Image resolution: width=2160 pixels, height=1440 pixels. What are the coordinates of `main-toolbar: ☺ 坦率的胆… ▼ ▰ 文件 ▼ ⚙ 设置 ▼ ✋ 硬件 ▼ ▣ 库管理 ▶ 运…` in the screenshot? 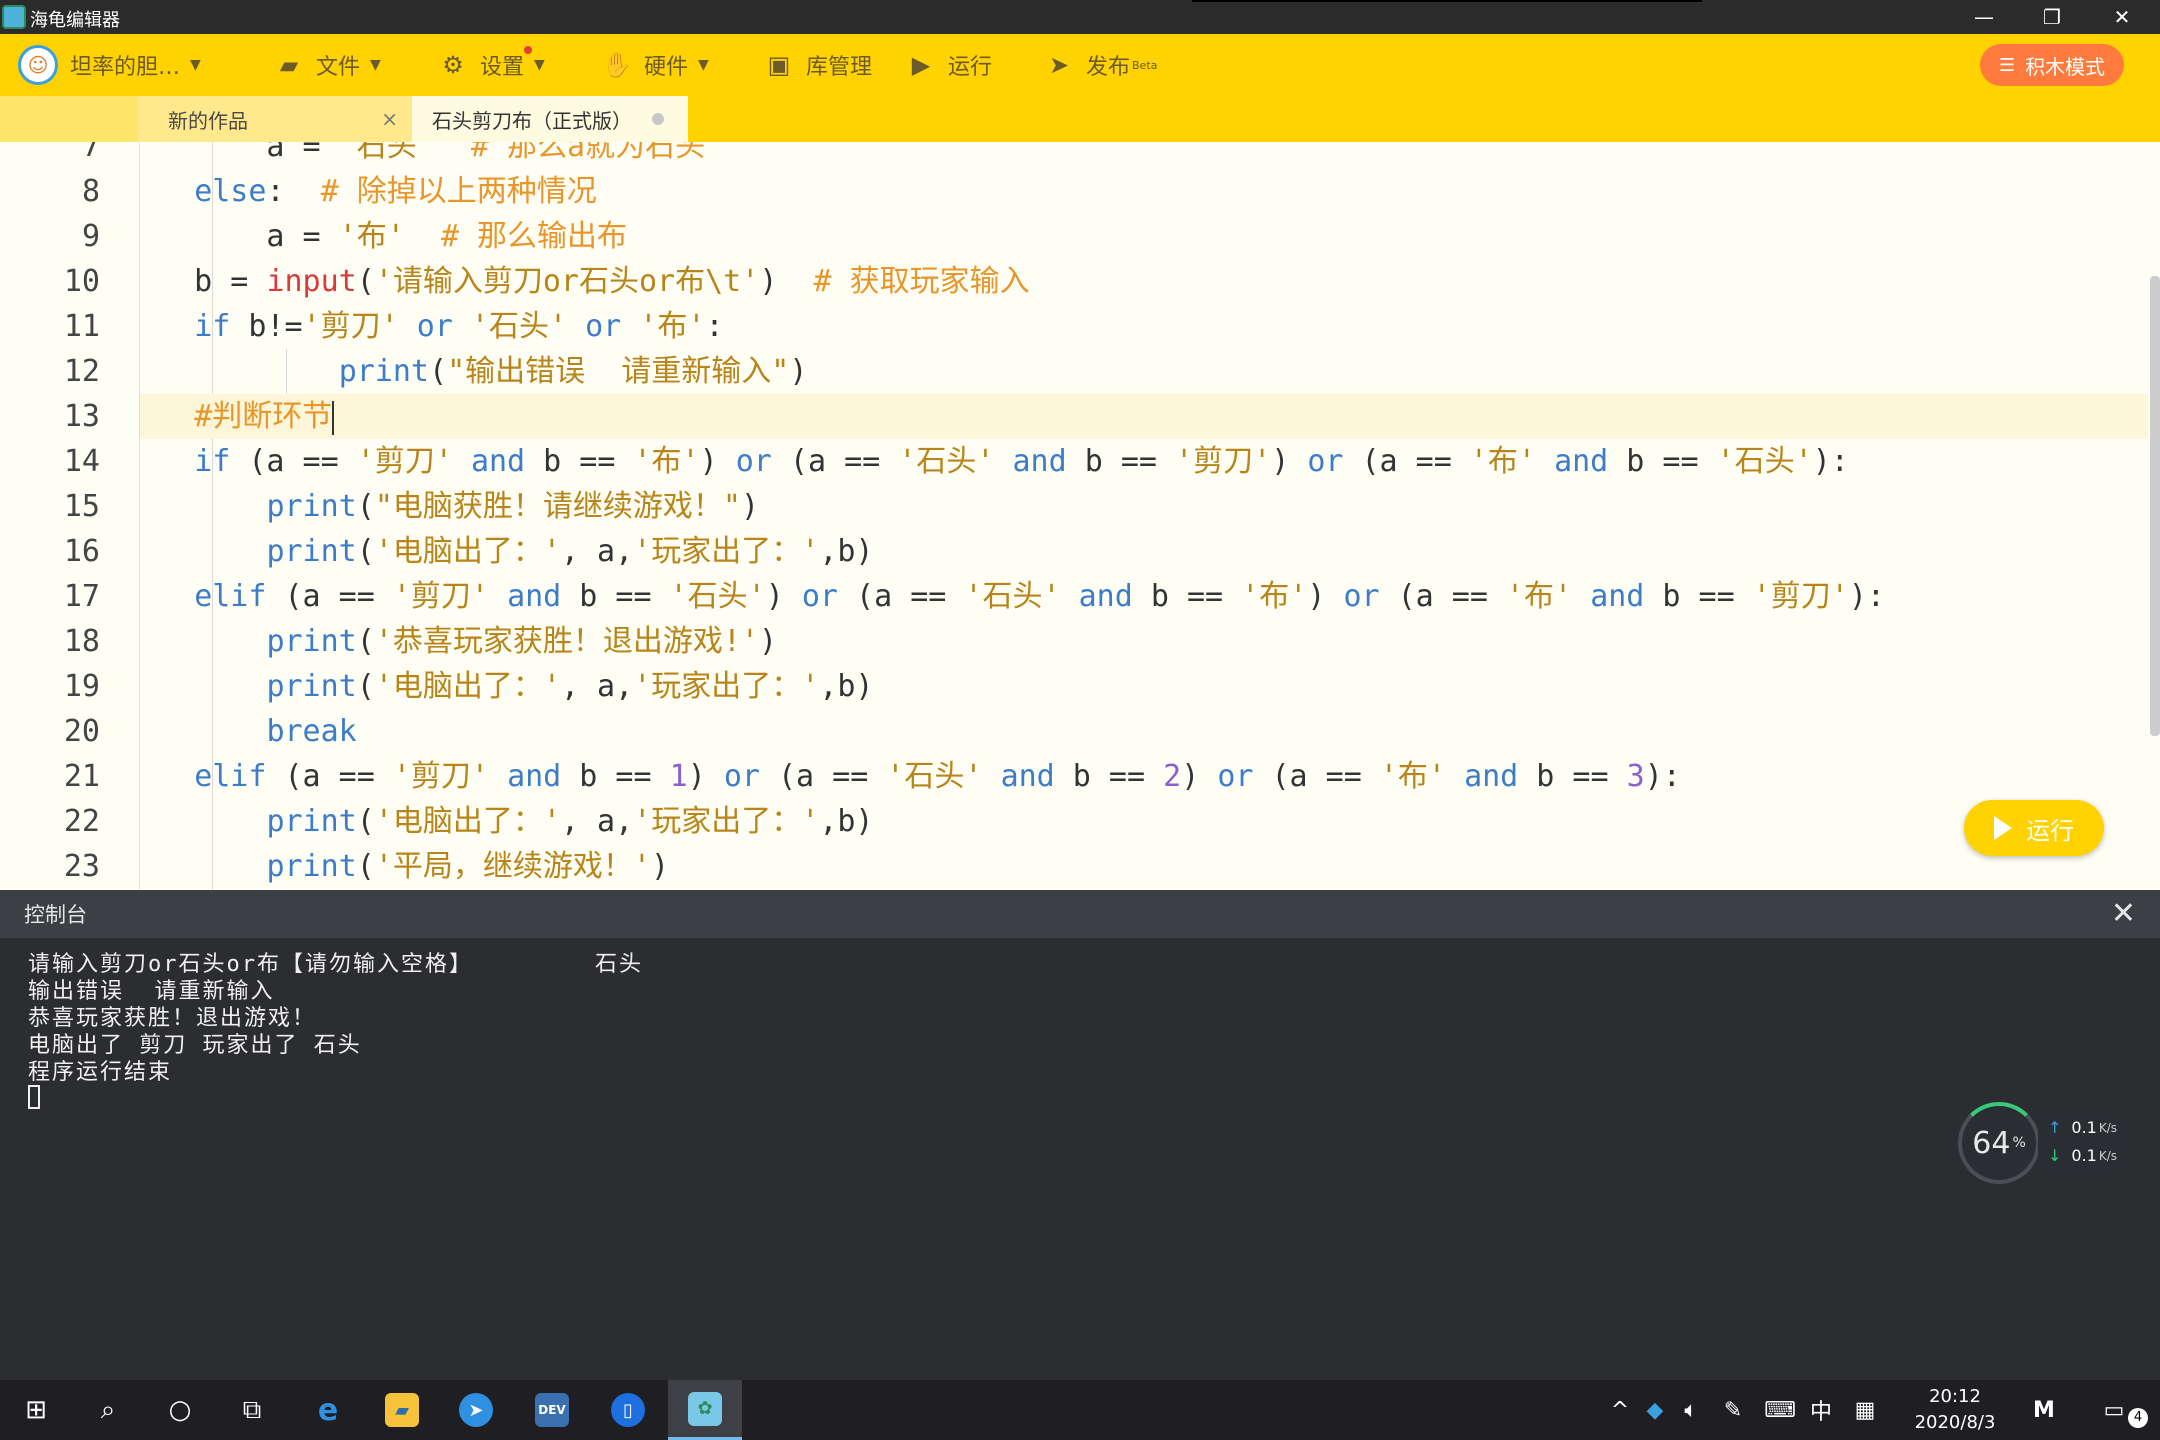 It's located at (1080, 65).